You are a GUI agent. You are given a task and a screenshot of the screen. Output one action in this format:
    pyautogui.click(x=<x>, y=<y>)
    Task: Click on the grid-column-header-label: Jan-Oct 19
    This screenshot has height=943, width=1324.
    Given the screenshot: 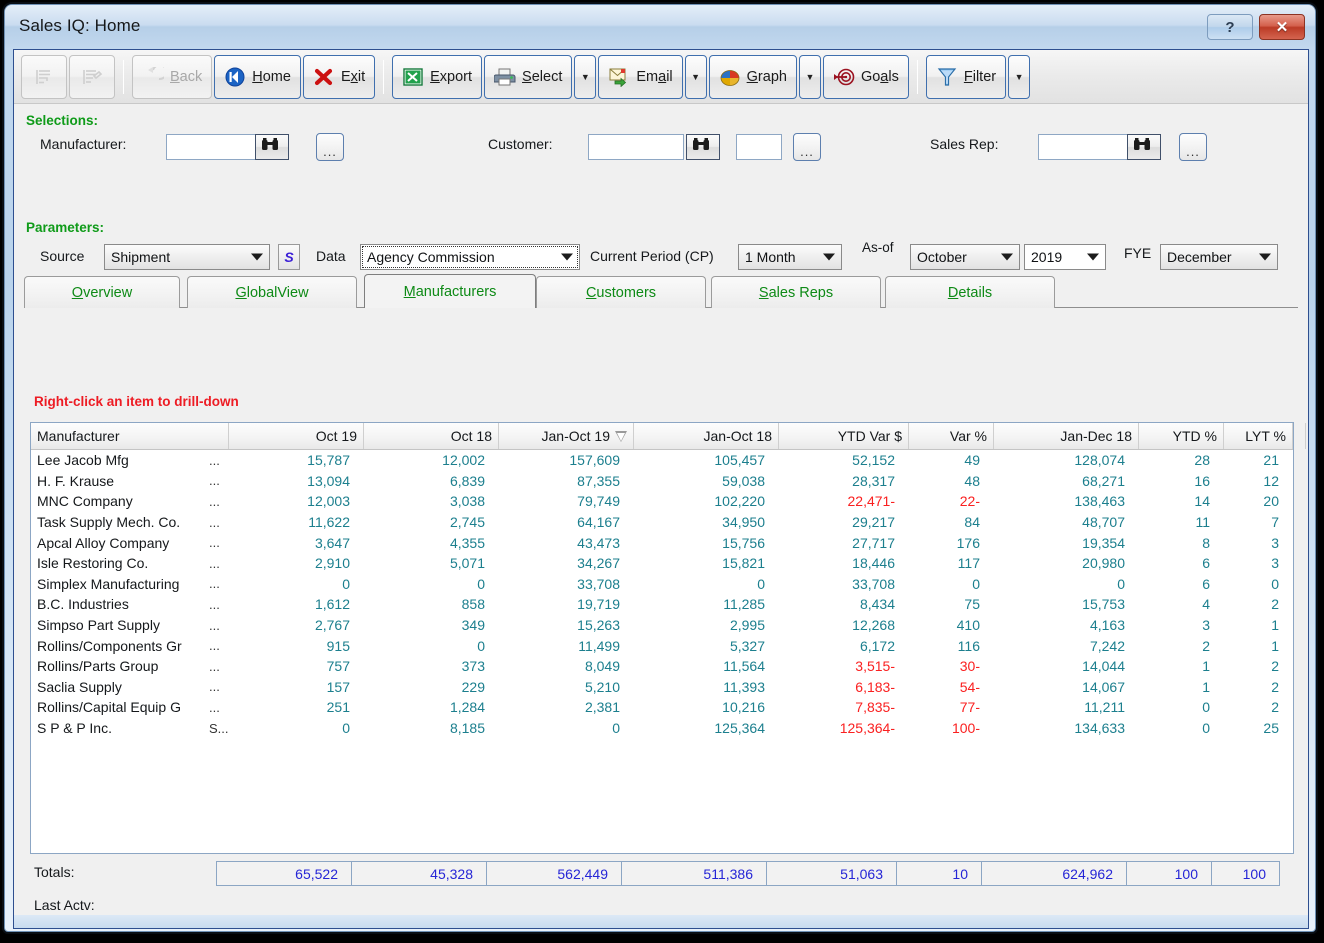 What is the action you would take?
    pyautogui.click(x=575, y=436)
    